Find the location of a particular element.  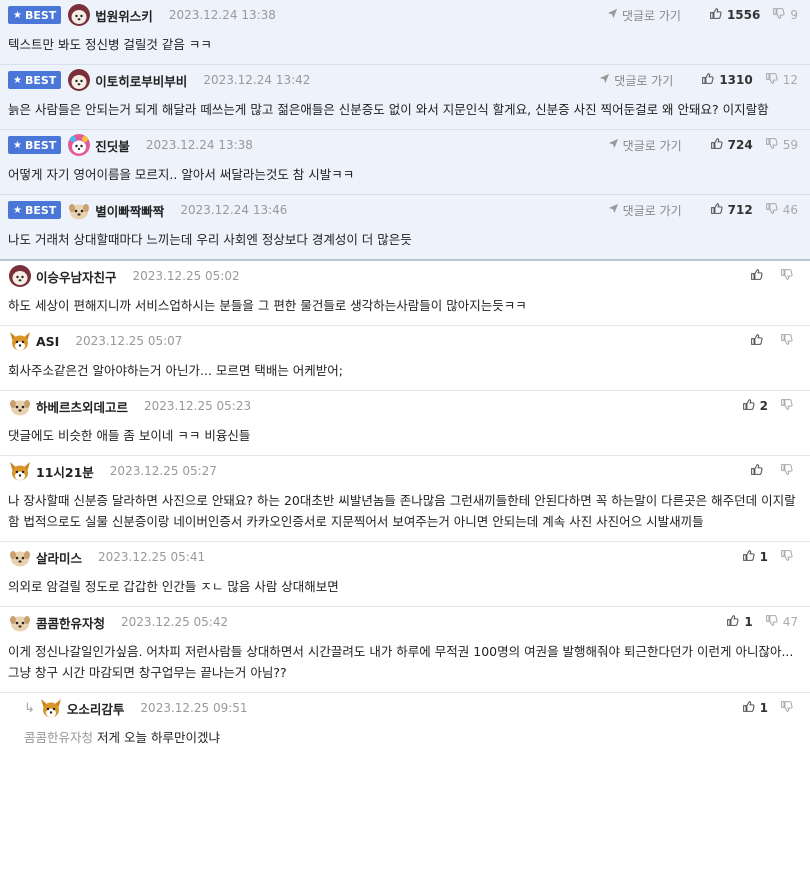

nickname: 11시21분 is located at coordinates (65, 471).